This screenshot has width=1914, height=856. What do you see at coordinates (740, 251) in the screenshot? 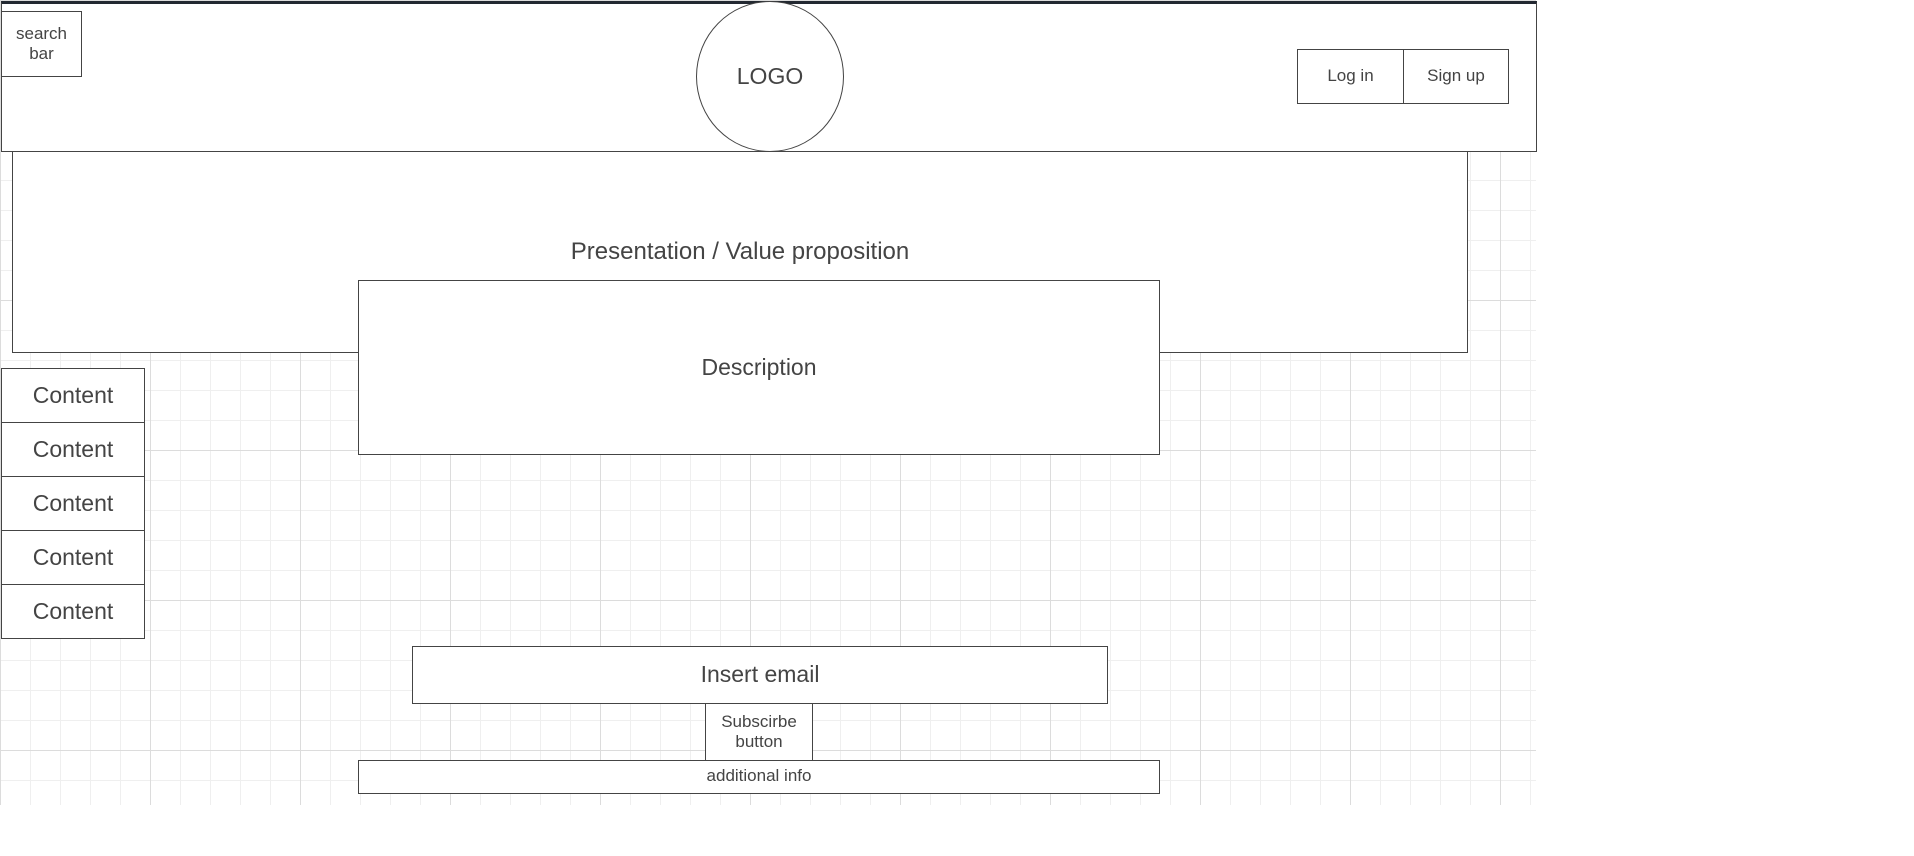
I see `value-proposition-title: Presentation / Value proposition` at bounding box center [740, 251].